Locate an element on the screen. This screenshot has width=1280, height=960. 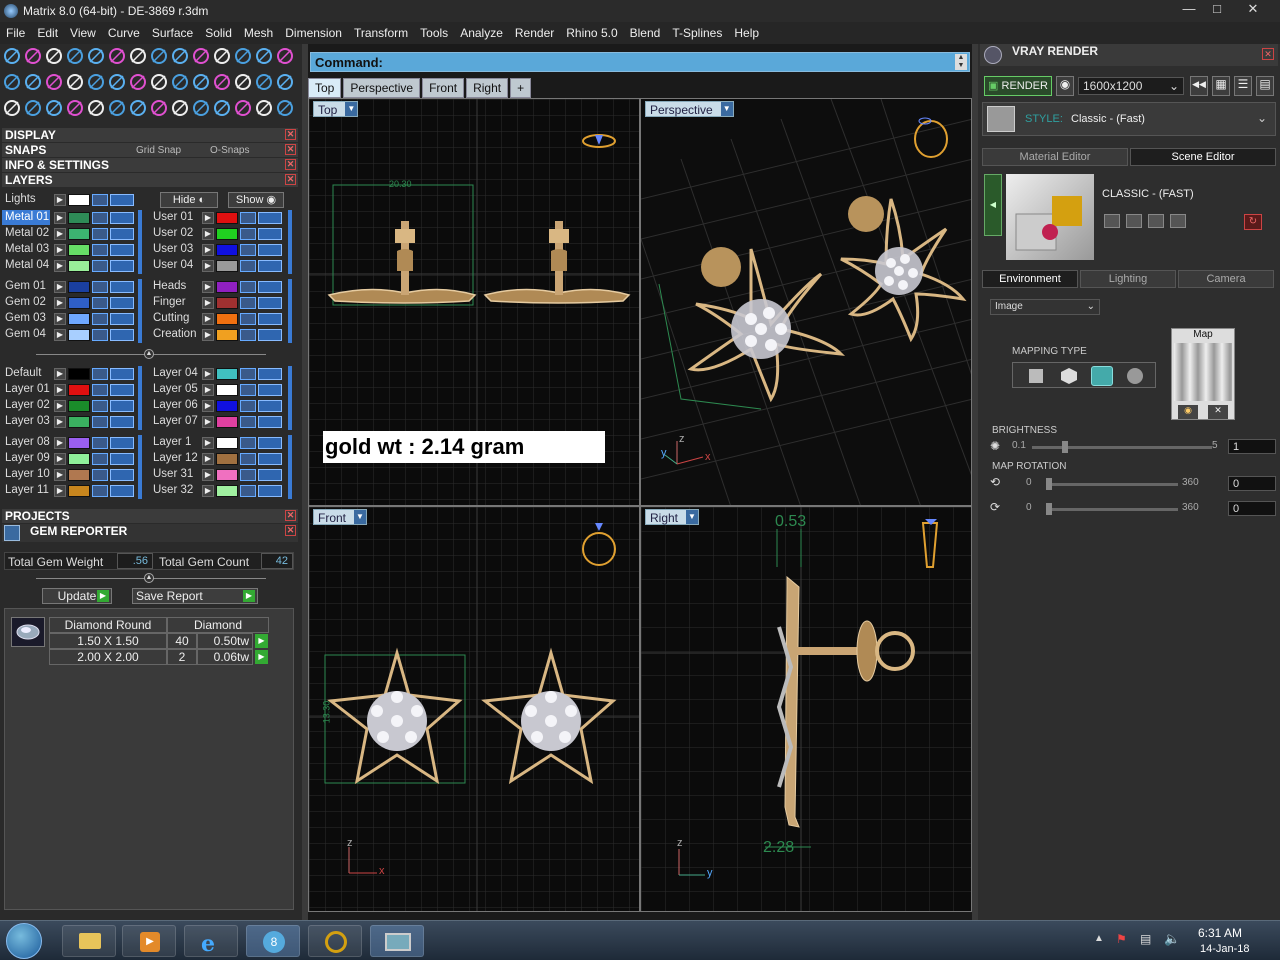
menu-help: Help is located at coordinates (746, 33).